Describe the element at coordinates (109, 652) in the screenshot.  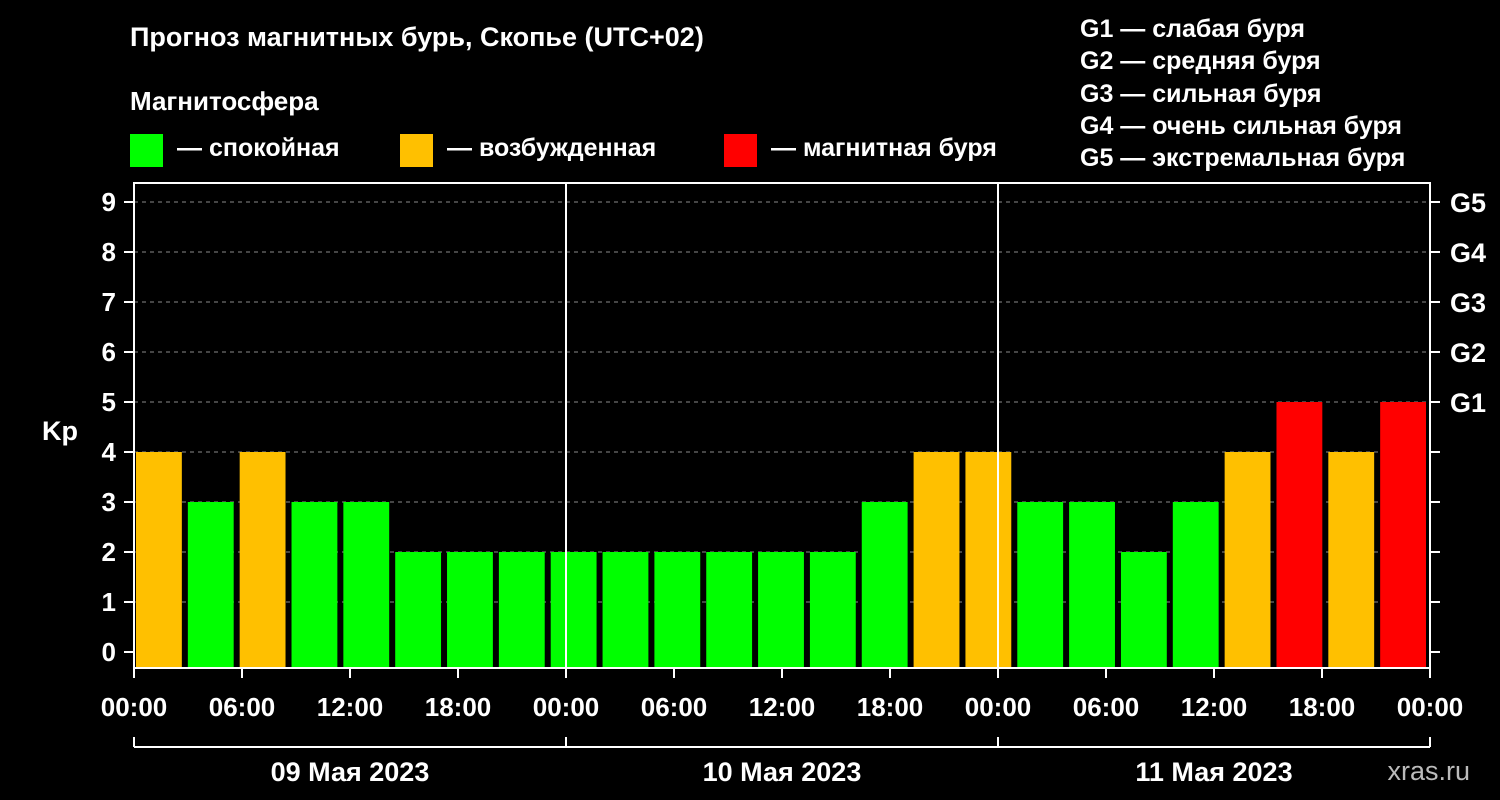
I see `y-tick-label: 0` at that location.